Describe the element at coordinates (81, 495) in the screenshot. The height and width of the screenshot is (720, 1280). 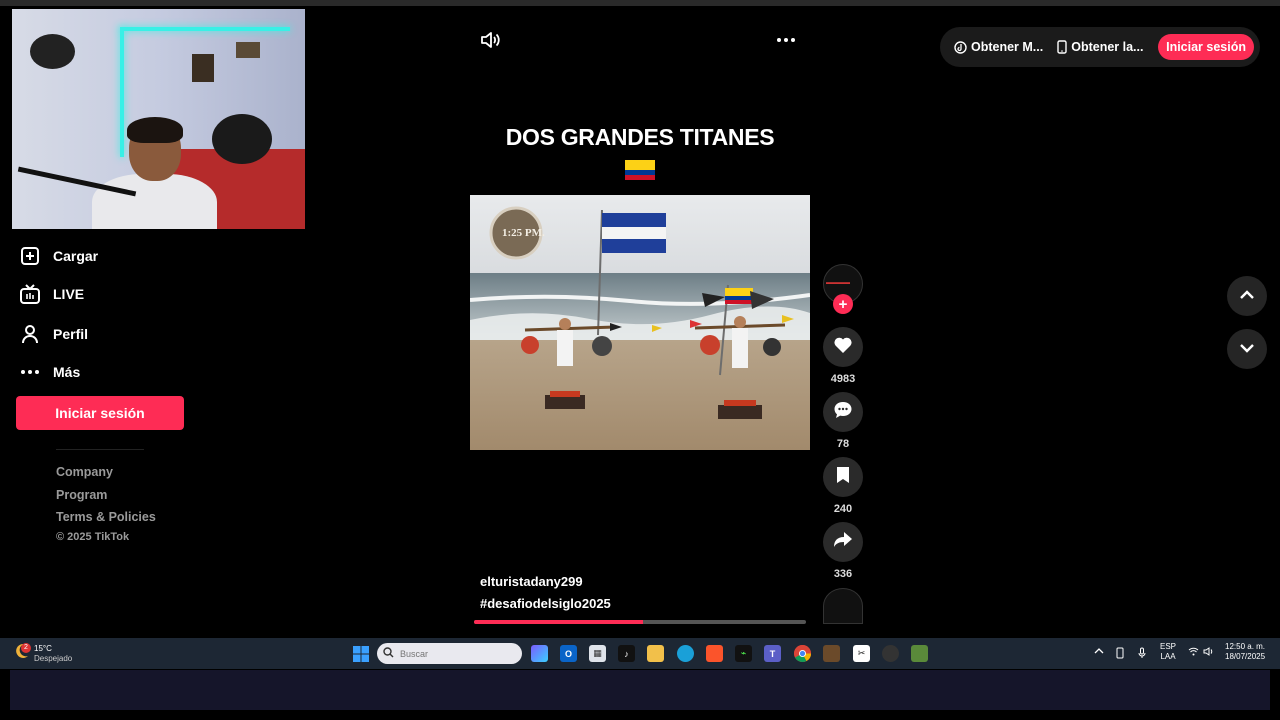
I see `footer-link-program: Program` at that location.